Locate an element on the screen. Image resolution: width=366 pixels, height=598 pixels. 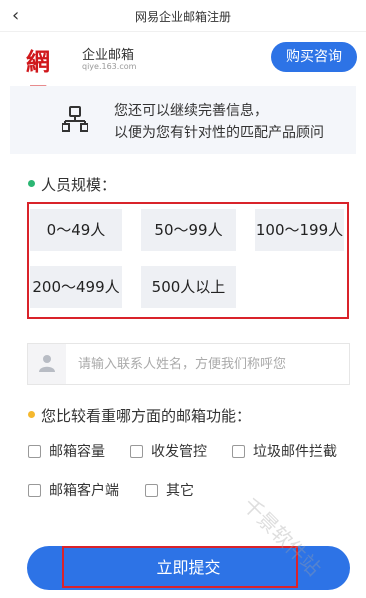
page-title: 网易企业邮箱注册 is located at coordinates (182, 17).